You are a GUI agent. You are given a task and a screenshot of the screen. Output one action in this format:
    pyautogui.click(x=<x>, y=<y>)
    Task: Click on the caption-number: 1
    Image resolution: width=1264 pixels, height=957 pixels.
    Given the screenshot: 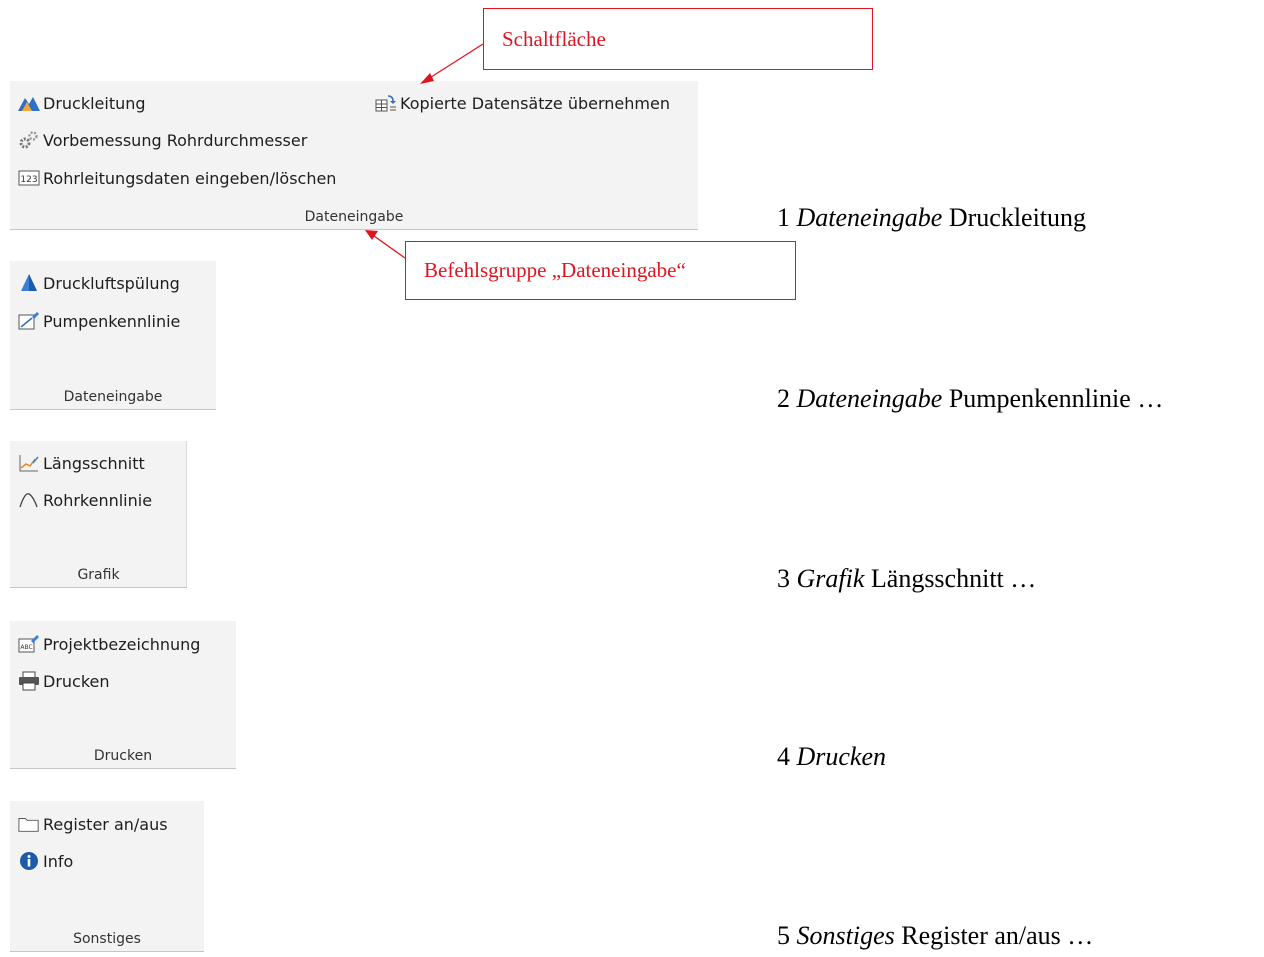 What is the action you would take?
    pyautogui.click(x=783, y=217)
    